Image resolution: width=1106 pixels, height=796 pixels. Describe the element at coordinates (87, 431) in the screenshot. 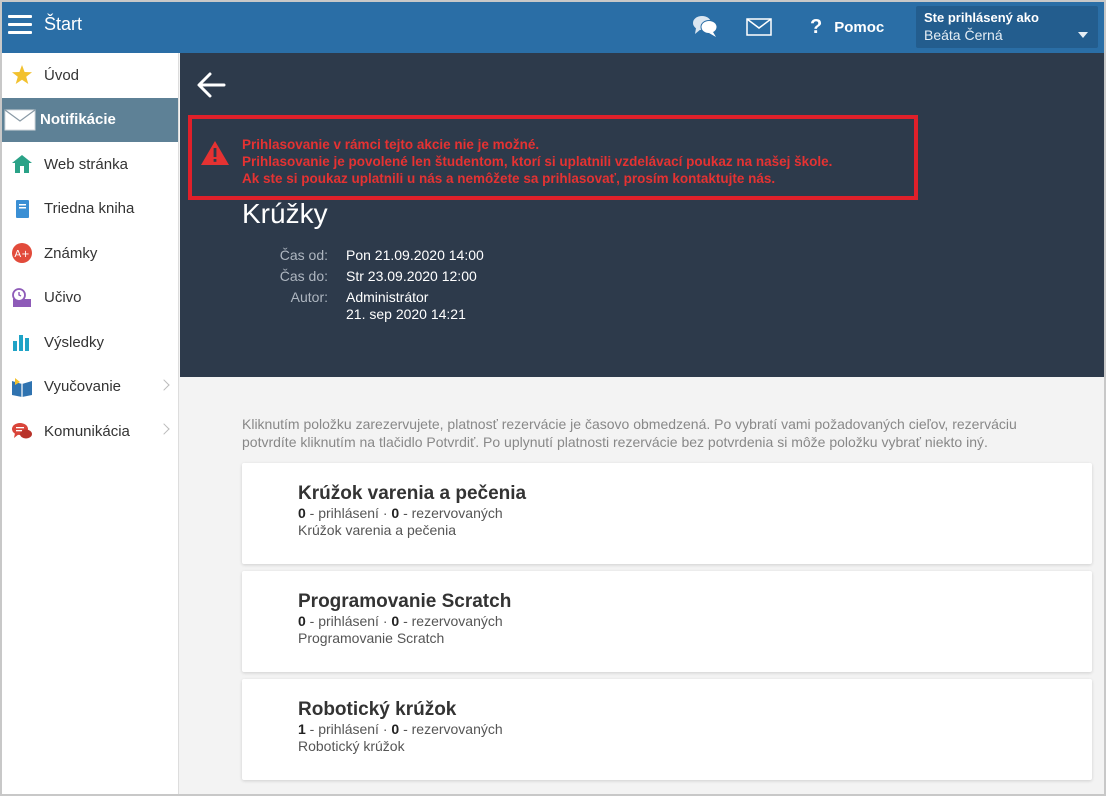

I see `sidebar-item-label: Komunikácia` at that location.